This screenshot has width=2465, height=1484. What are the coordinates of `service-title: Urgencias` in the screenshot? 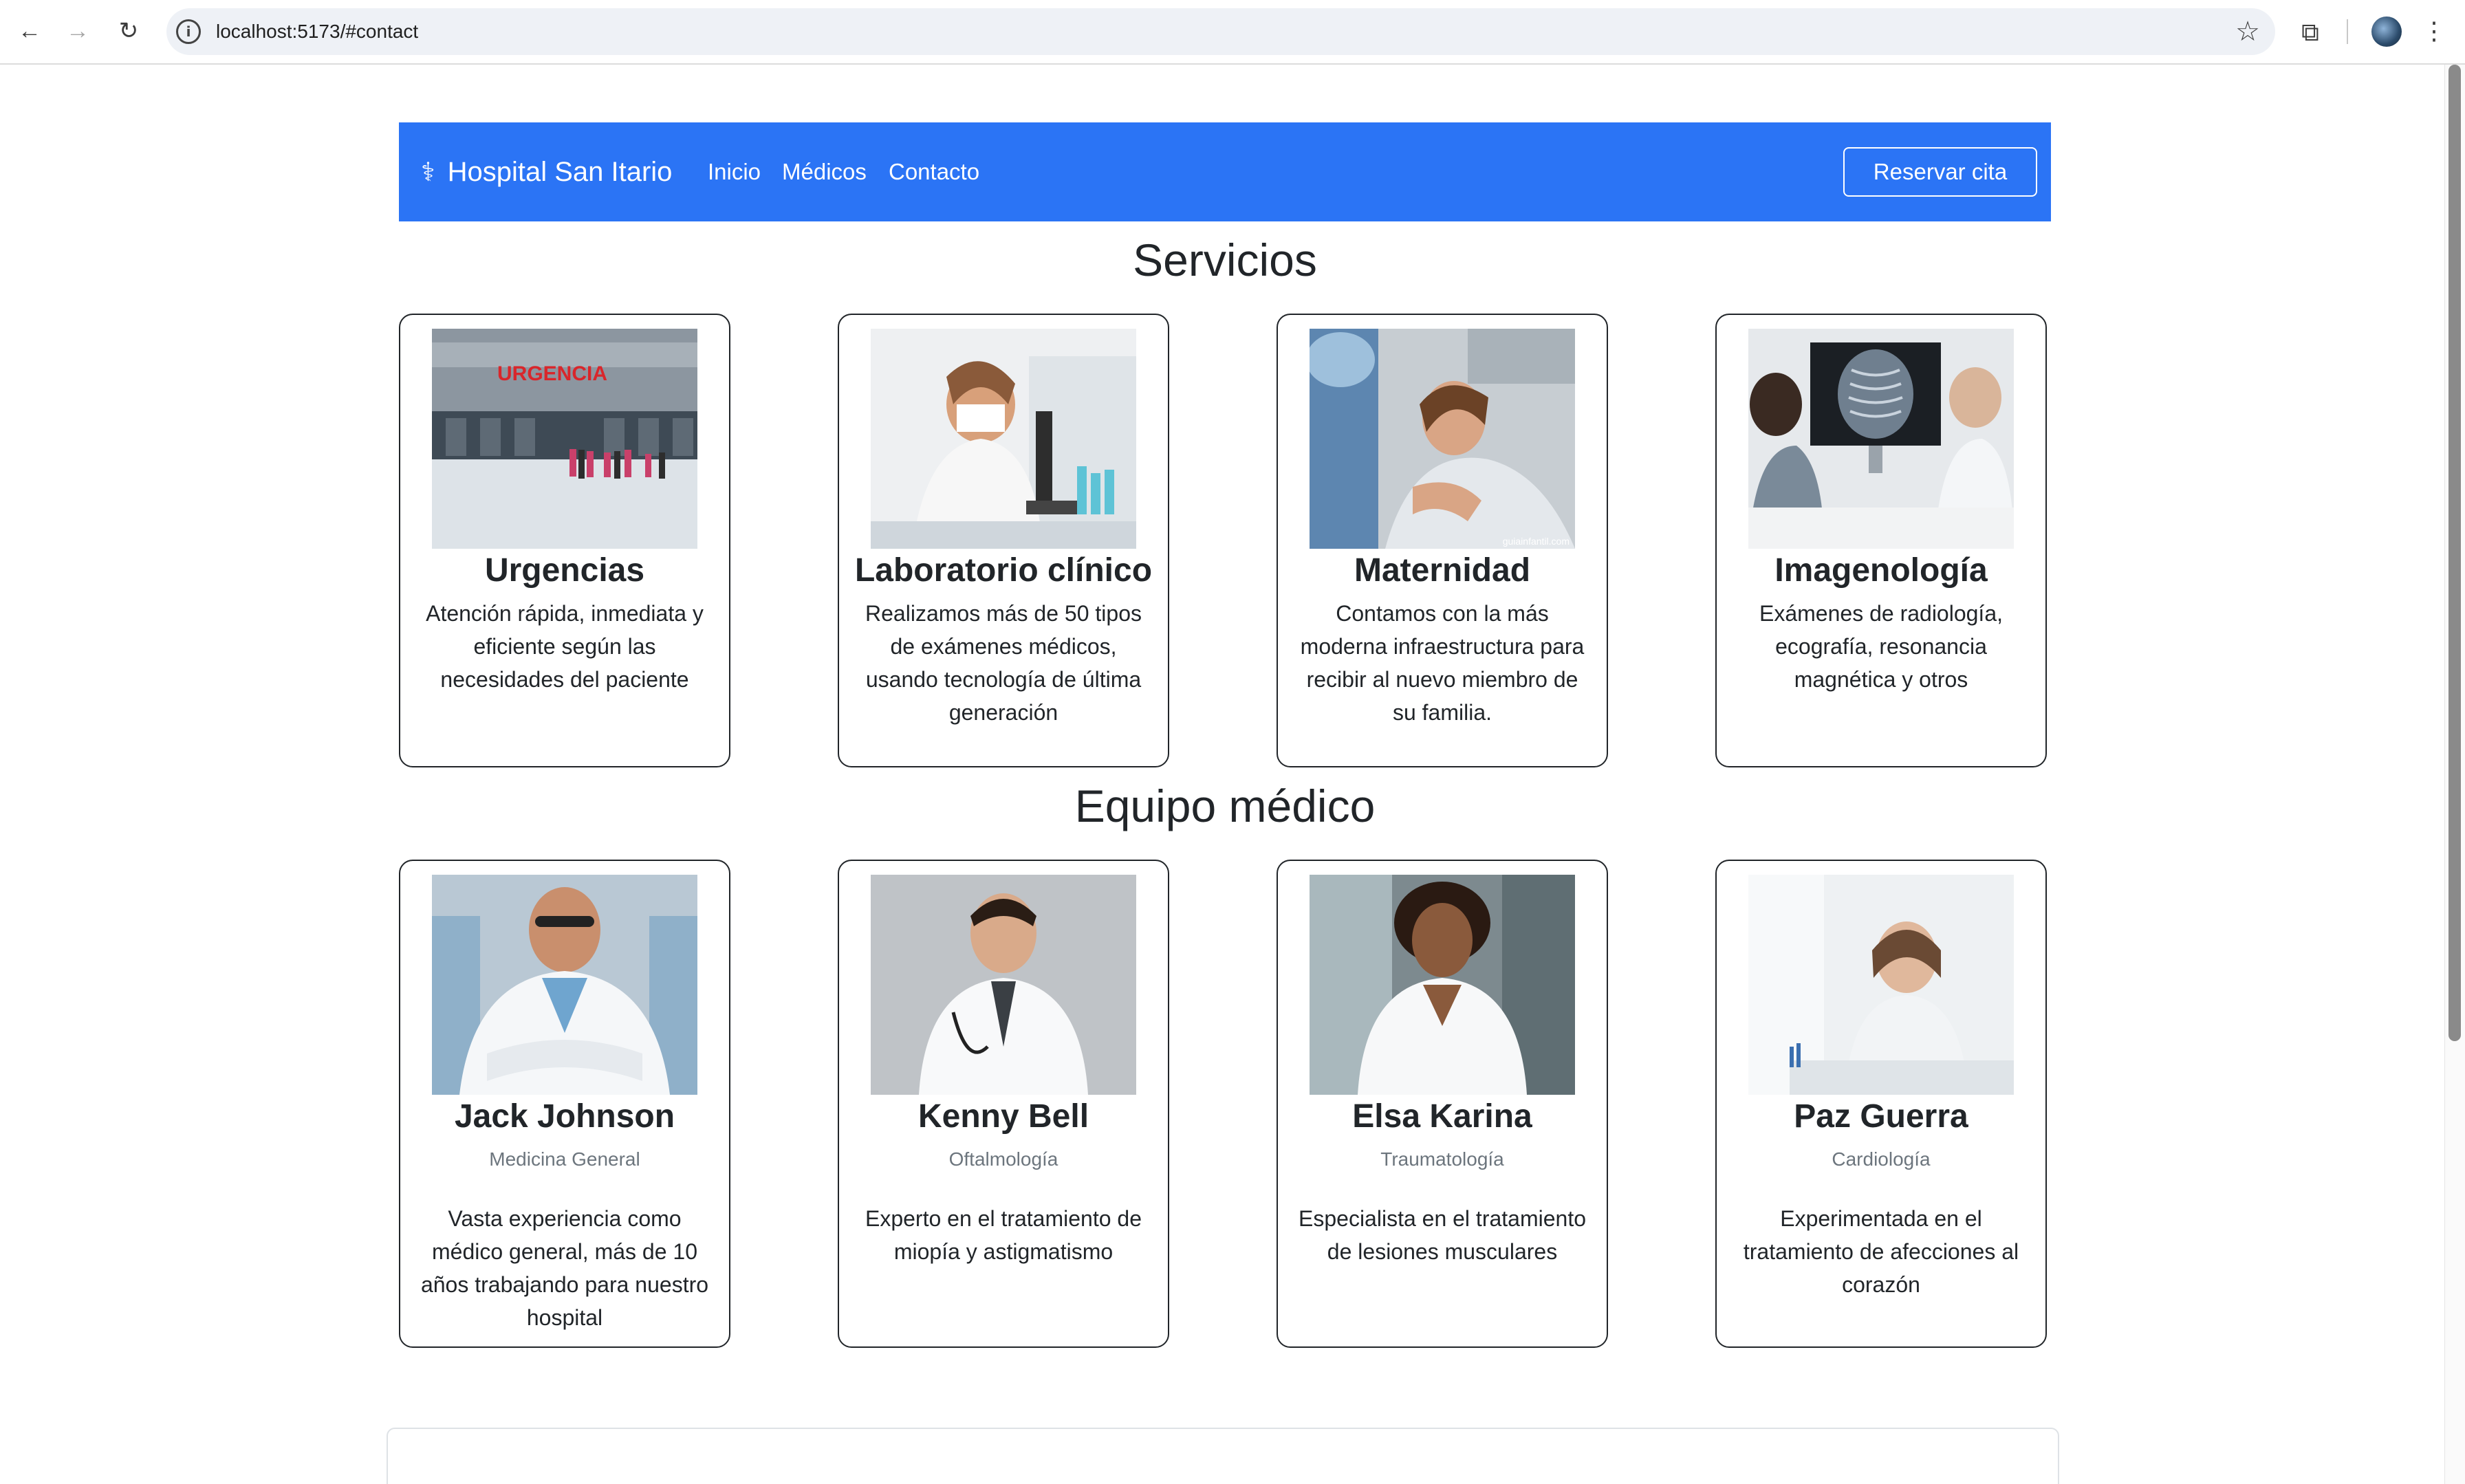 It's located at (564, 570).